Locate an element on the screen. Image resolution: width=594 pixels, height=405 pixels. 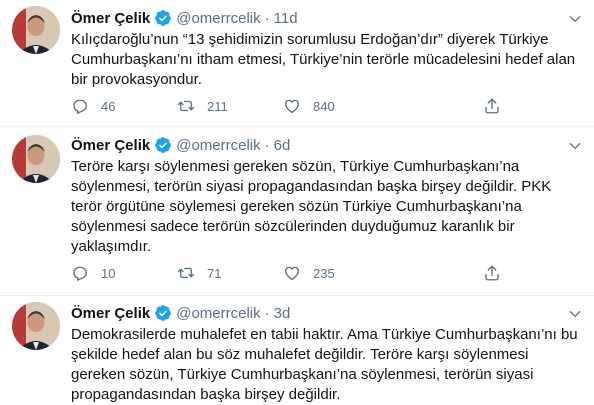
retweet-count: 211 is located at coordinates (217, 106).